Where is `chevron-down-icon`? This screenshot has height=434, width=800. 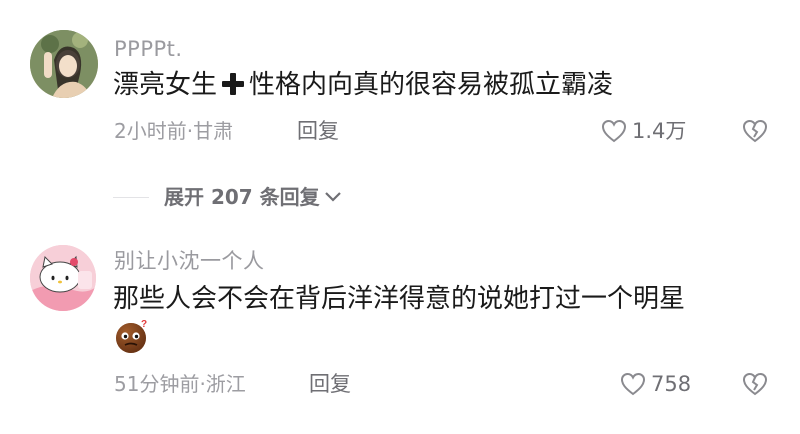
chevron-down-icon is located at coordinates (332, 197).